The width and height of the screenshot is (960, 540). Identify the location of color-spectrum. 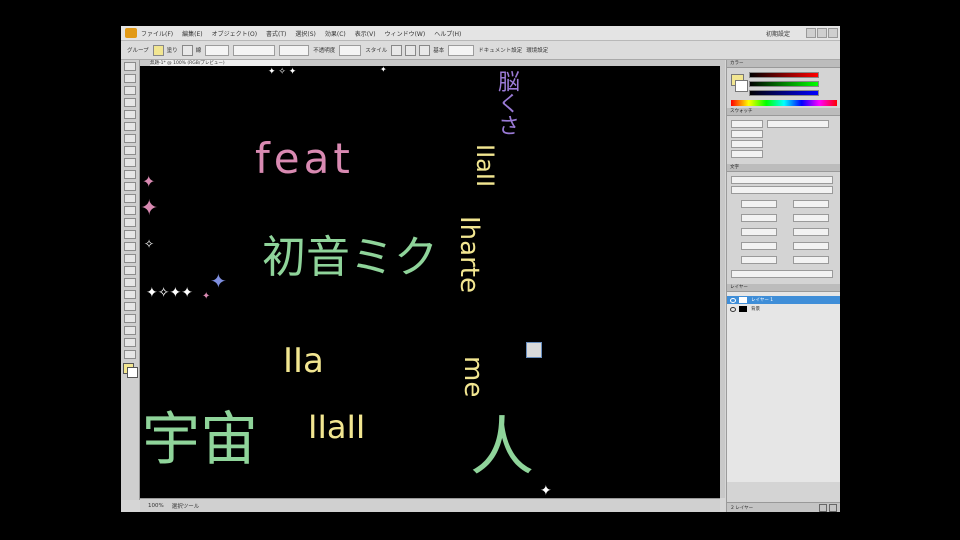
(784, 103).